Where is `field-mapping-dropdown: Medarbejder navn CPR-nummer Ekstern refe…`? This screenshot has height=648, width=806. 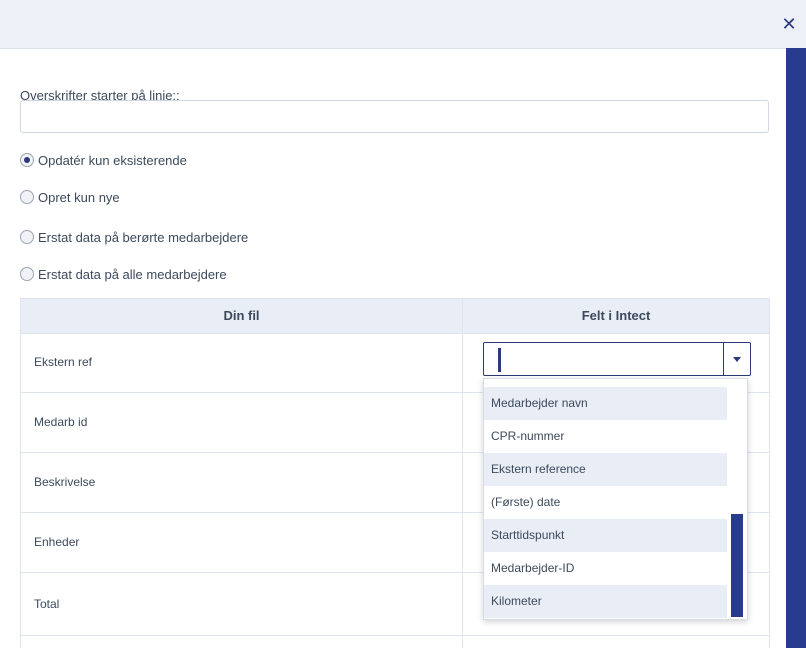
field-mapping-dropdown: Medarbejder navn CPR-nummer Ekstern refe… is located at coordinates (615, 499).